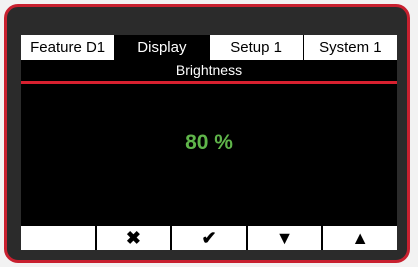 This screenshot has height=267, width=418. What do you see at coordinates (162, 47) in the screenshot?
I see `tab-display: Display` at bounding box center [162, 47].